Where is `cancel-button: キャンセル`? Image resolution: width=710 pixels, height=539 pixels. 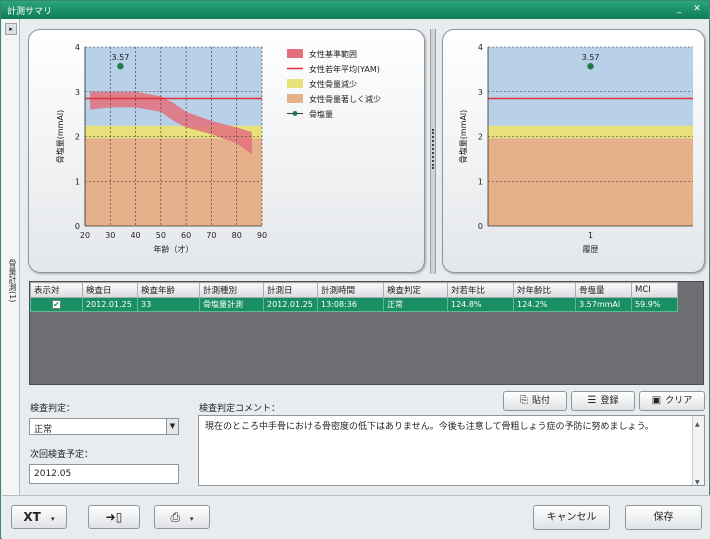
cancel-button: キャンセル is located at coordinates (571, 517).